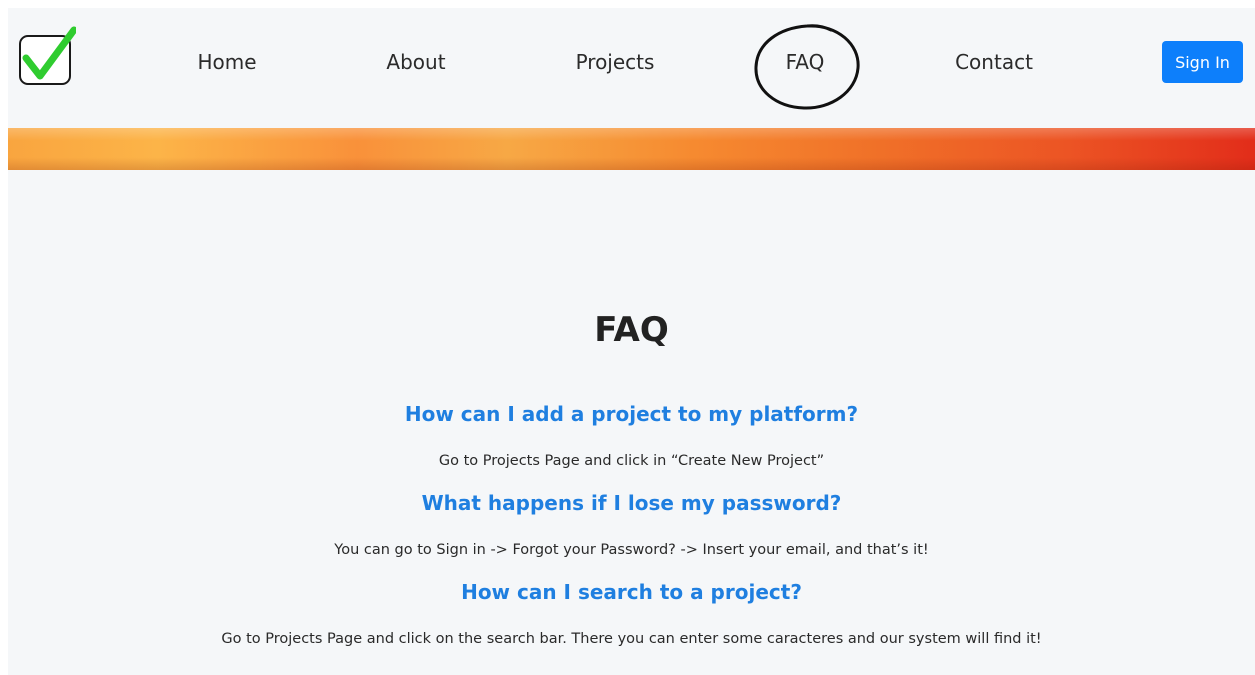  Describe the element at coordinates (615, 62) in the screenshot. I see `nav-link-projects: Projects` at that location.